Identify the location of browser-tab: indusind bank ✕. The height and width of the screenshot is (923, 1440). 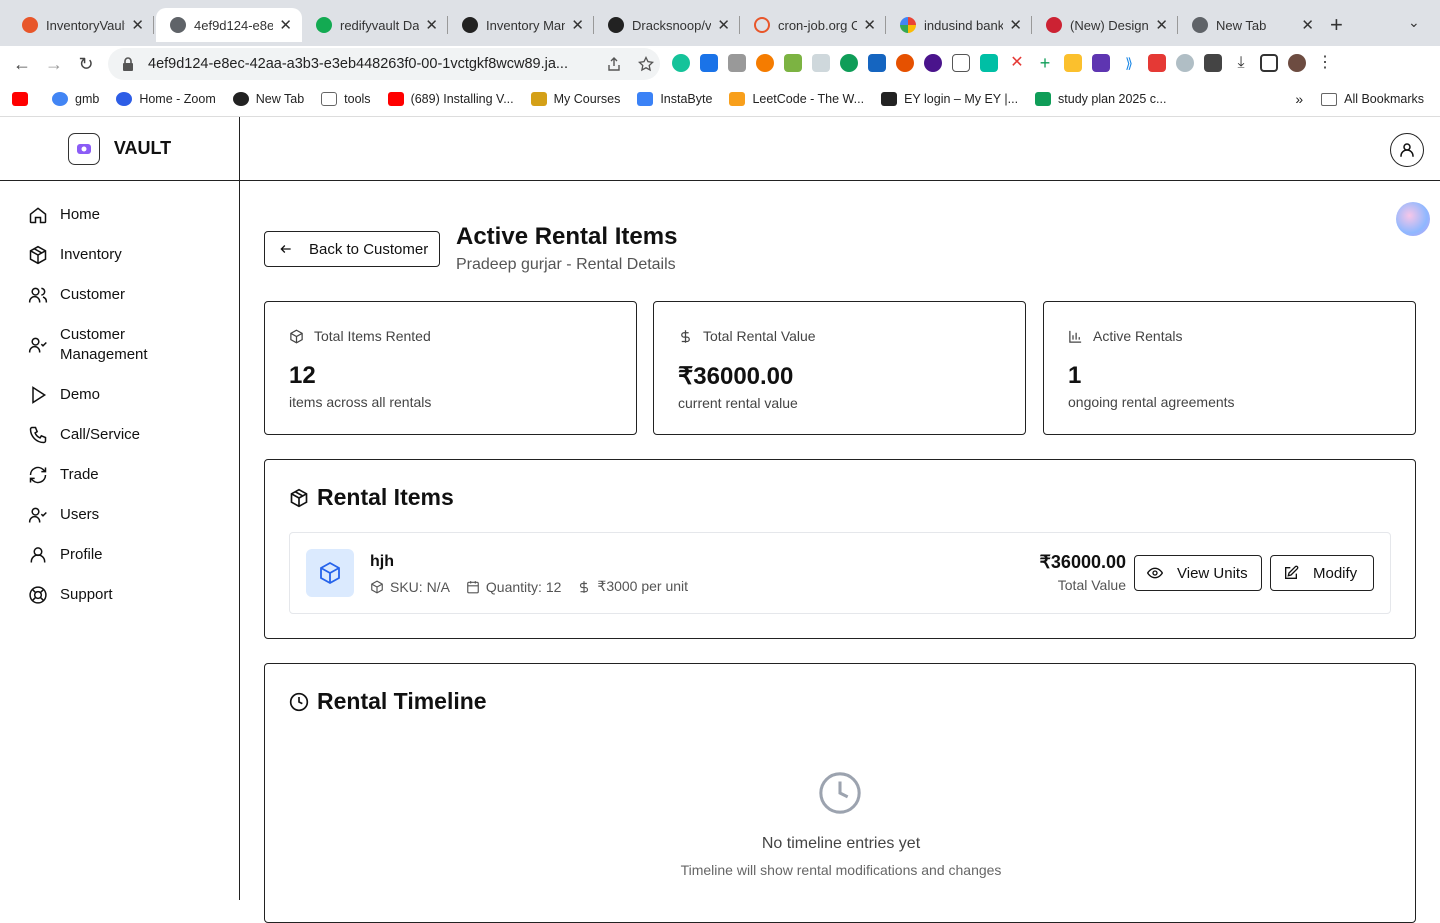
(959, 25).